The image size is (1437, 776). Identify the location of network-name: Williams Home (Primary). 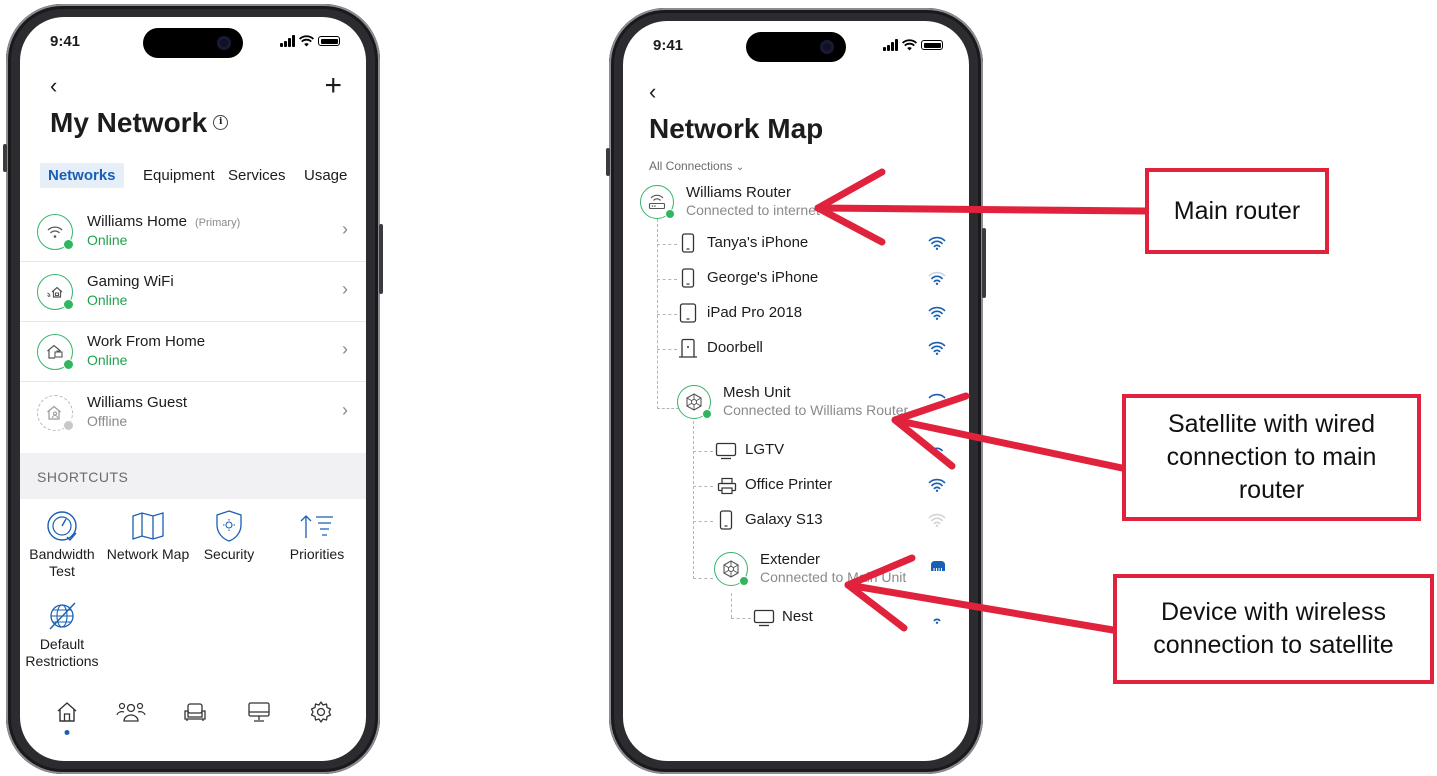
(163, 221).